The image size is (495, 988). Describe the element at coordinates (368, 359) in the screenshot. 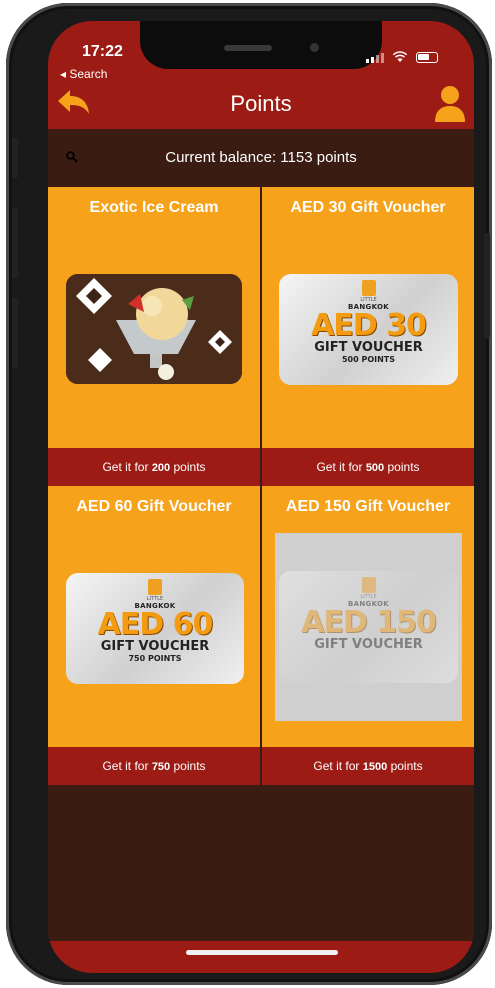

I see `voucher-points: 500 POINTS` at that location.